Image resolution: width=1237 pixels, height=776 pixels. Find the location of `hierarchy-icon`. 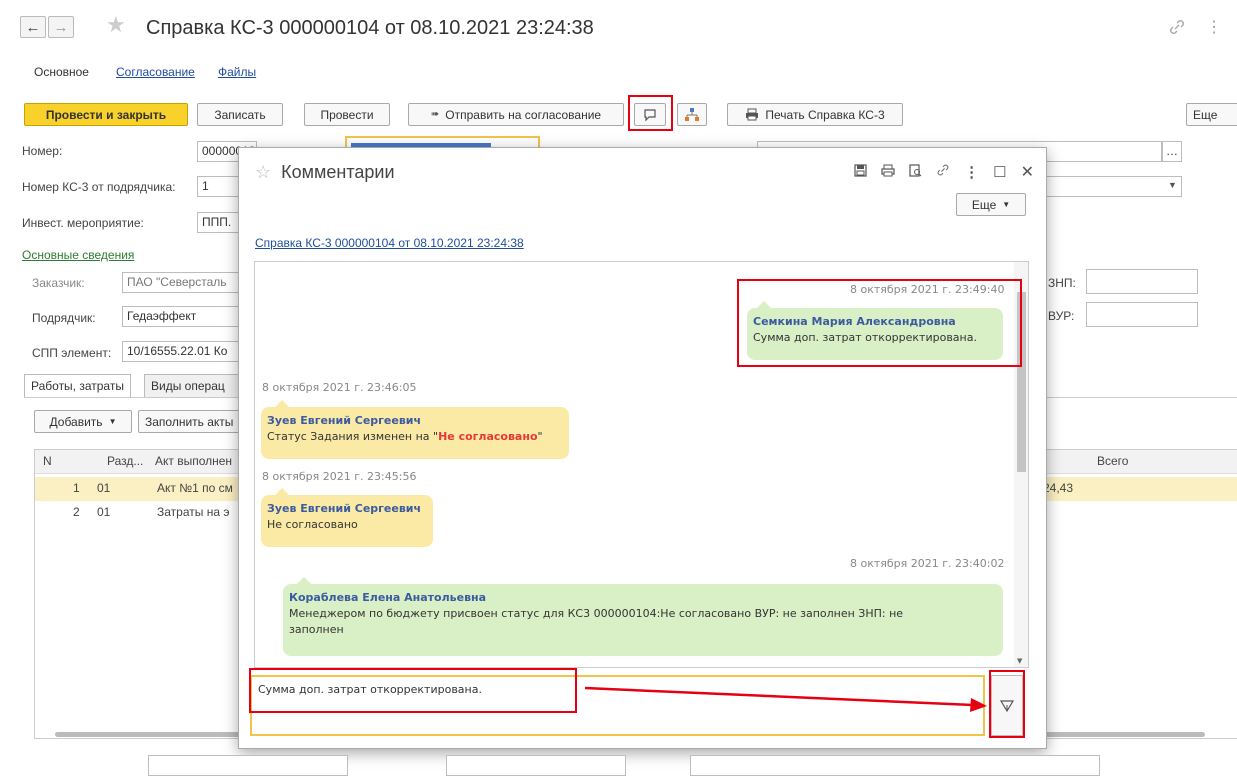

hierarchy-icon is located at coordinates (692, 114).